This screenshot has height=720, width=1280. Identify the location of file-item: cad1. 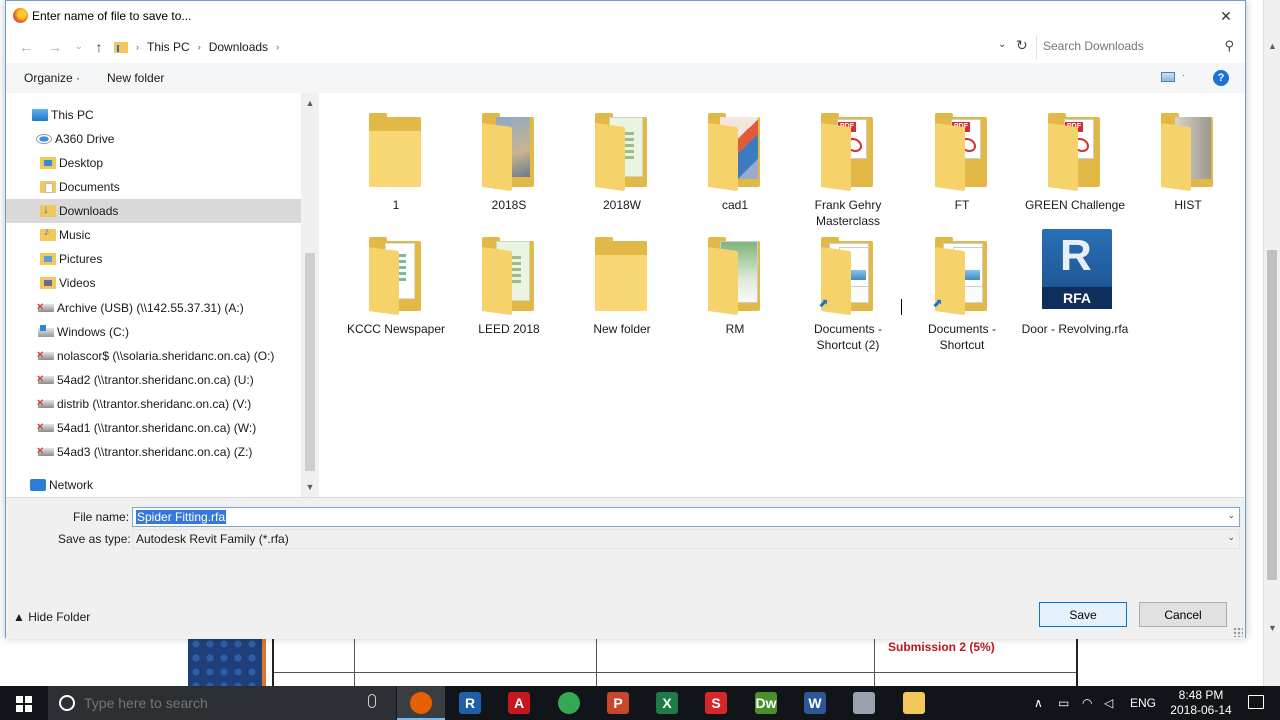
(735, 161).